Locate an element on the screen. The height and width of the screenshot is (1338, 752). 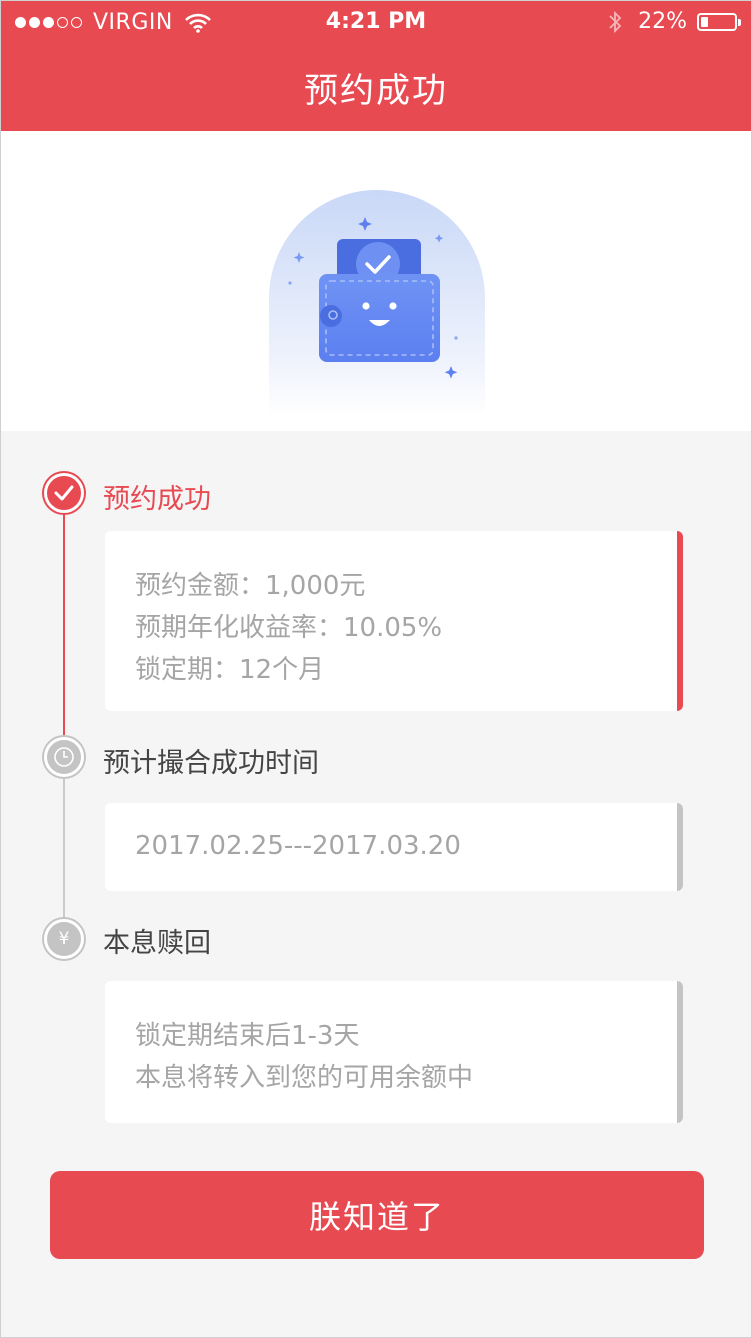
battery-icon is located at coordinates (719, 21).